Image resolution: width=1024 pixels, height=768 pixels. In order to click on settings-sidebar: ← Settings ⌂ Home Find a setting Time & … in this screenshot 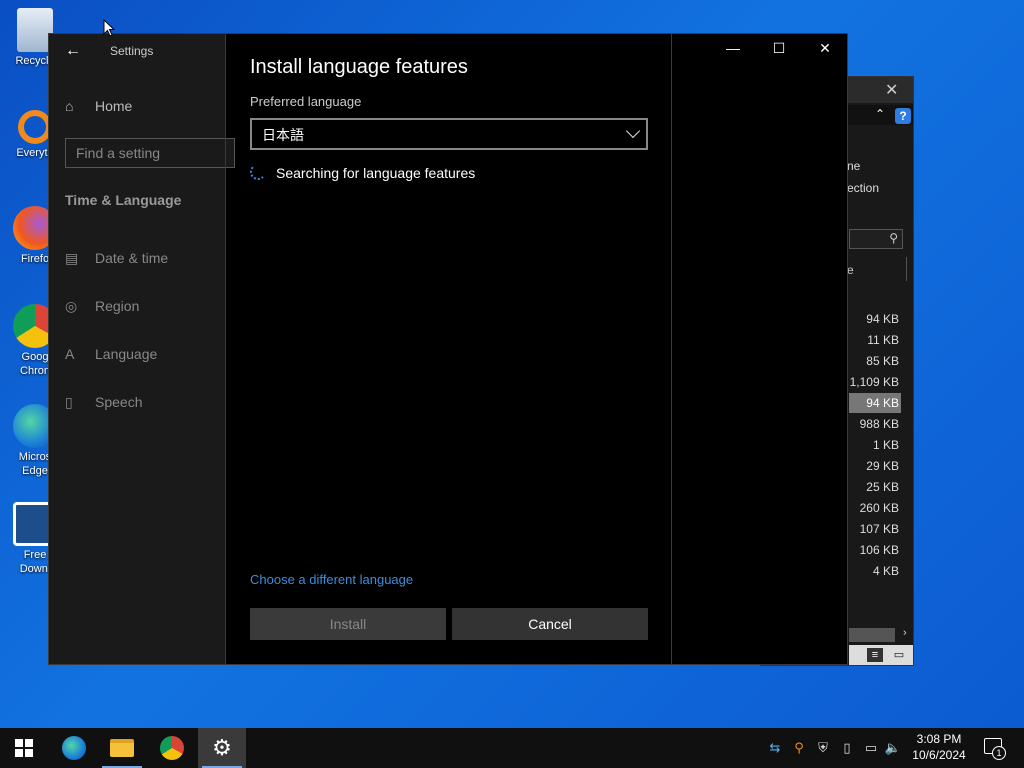, I will do `click(142, 349)`.